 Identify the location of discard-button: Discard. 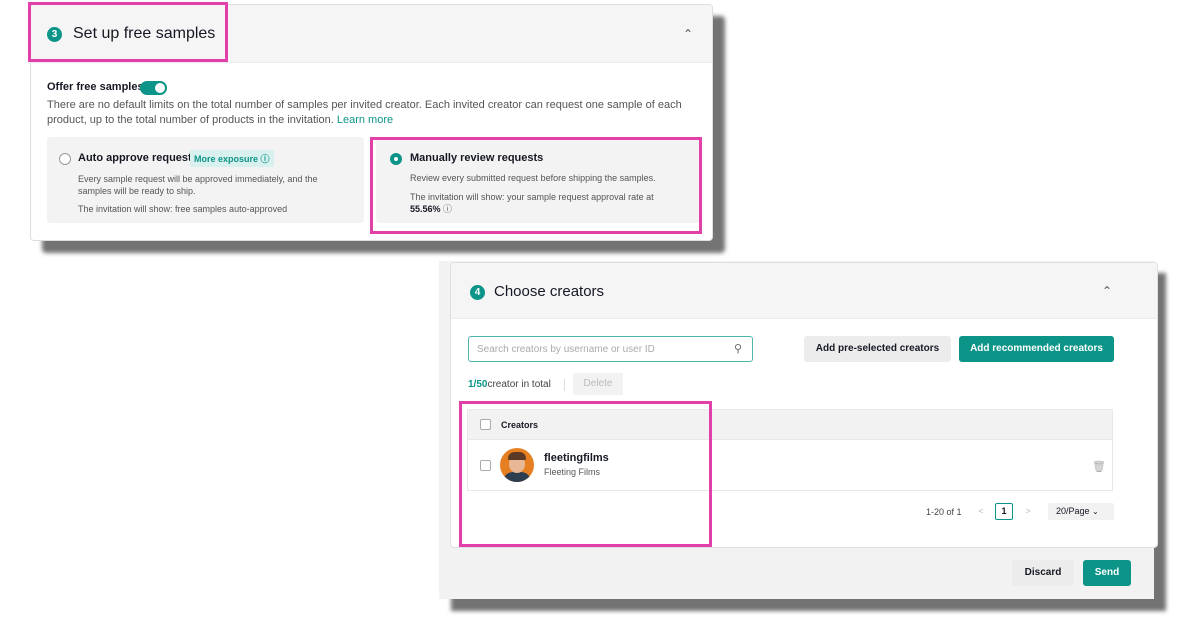
(1043, 573).